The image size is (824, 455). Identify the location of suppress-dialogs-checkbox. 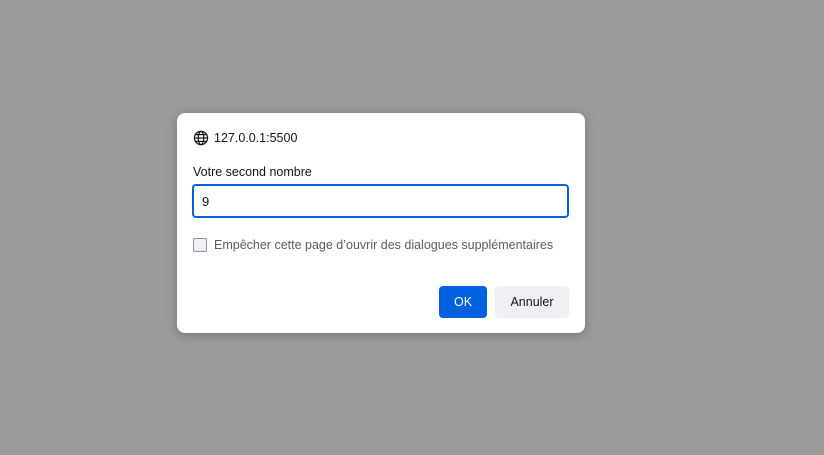
(200, 245).